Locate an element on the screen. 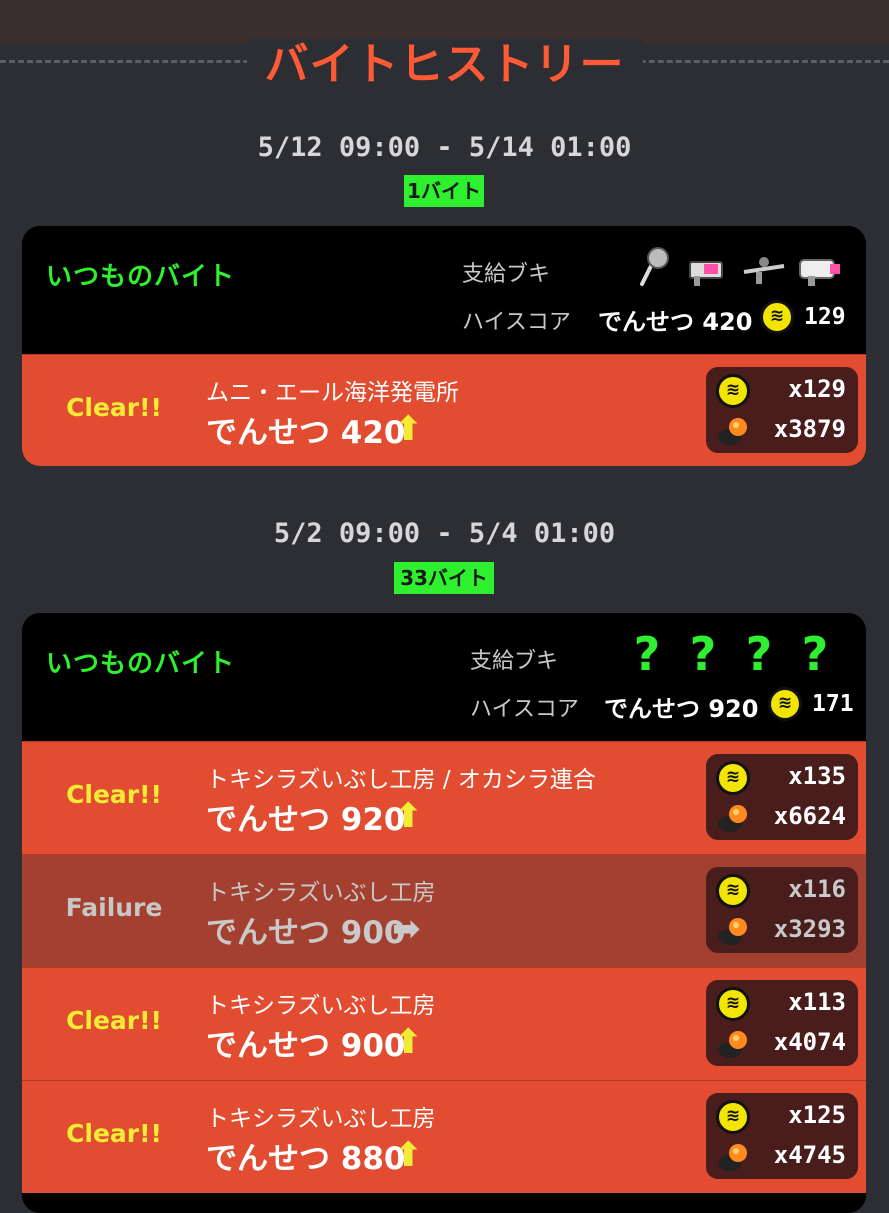 The height and width of the screenshot is (1213, 889). golden-egg-count: x125 is located at coordinates (817, 1115).